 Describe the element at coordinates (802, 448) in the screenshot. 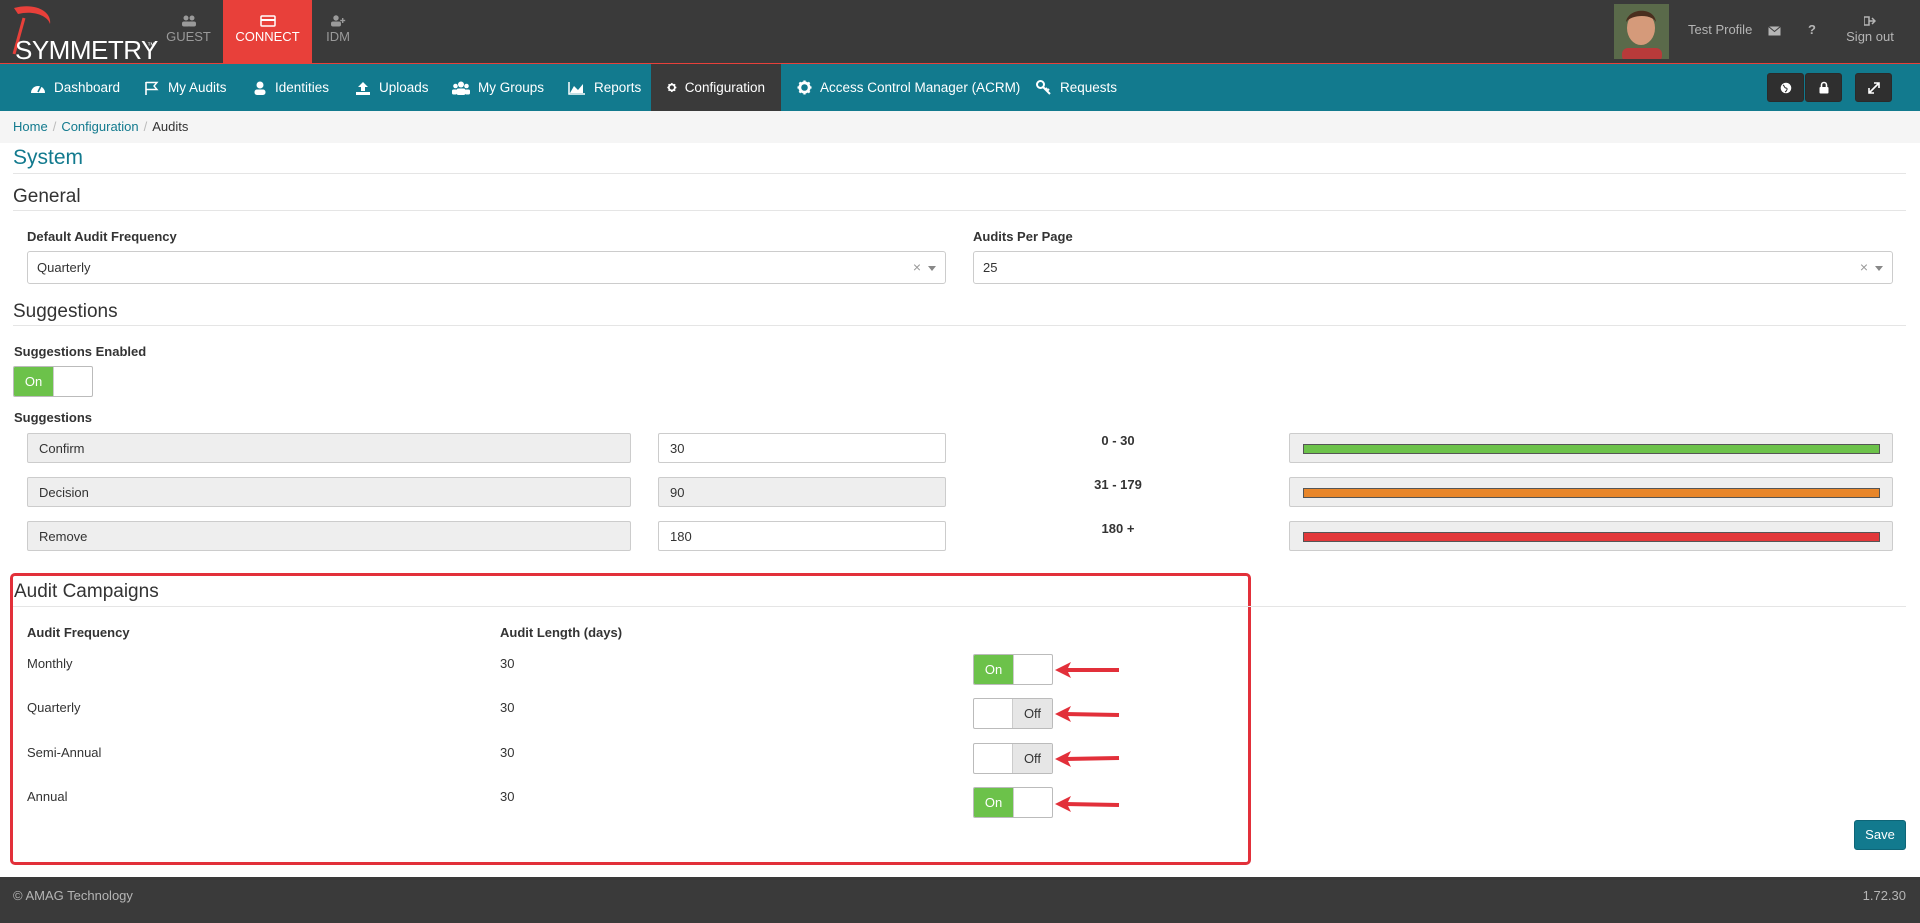

I see `suggestion-value-confirm: 30` at that location.